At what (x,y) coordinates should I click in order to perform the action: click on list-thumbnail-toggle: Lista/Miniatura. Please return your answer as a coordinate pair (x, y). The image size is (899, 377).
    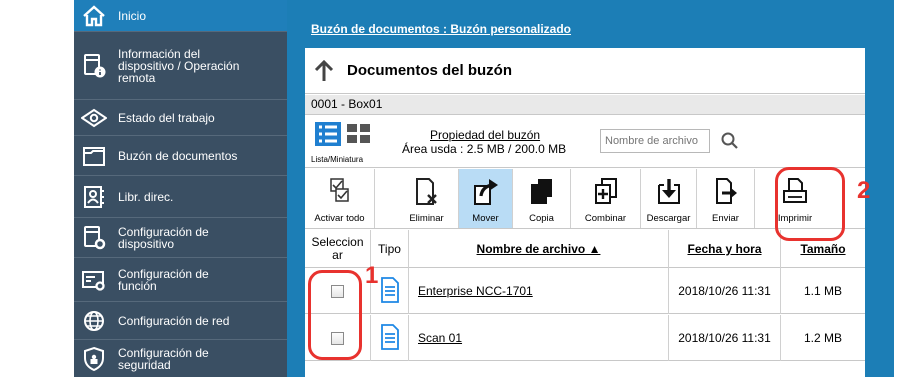
    Looking at the image, I should click on (341, 143).